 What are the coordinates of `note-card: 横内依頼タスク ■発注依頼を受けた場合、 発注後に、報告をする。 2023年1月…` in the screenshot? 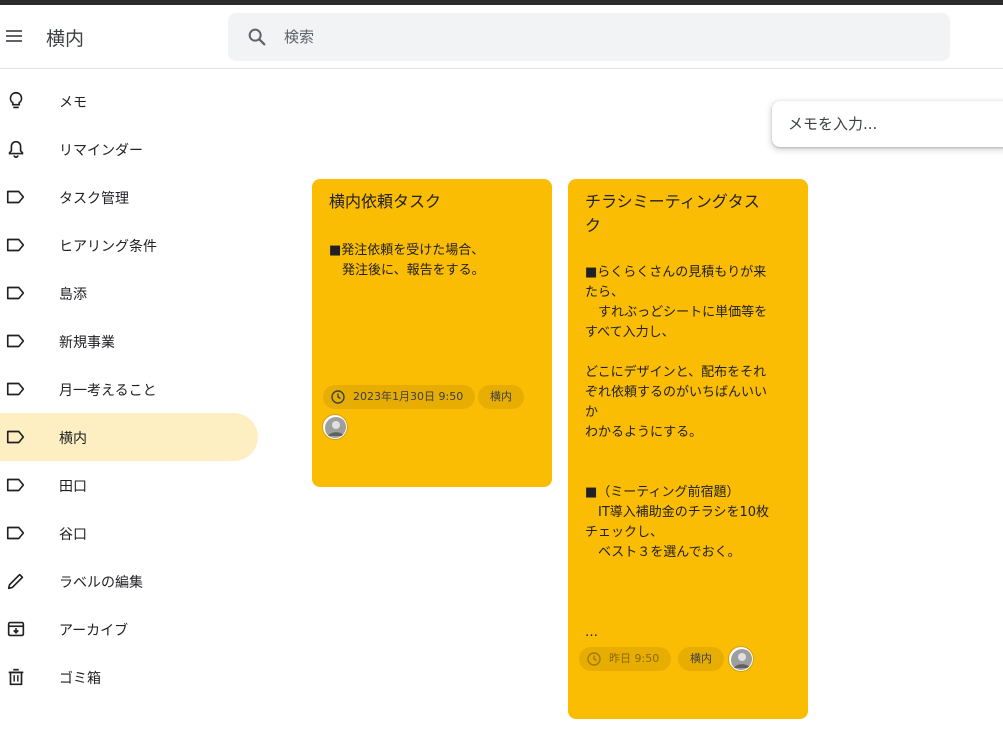 It's located at (432, 333).